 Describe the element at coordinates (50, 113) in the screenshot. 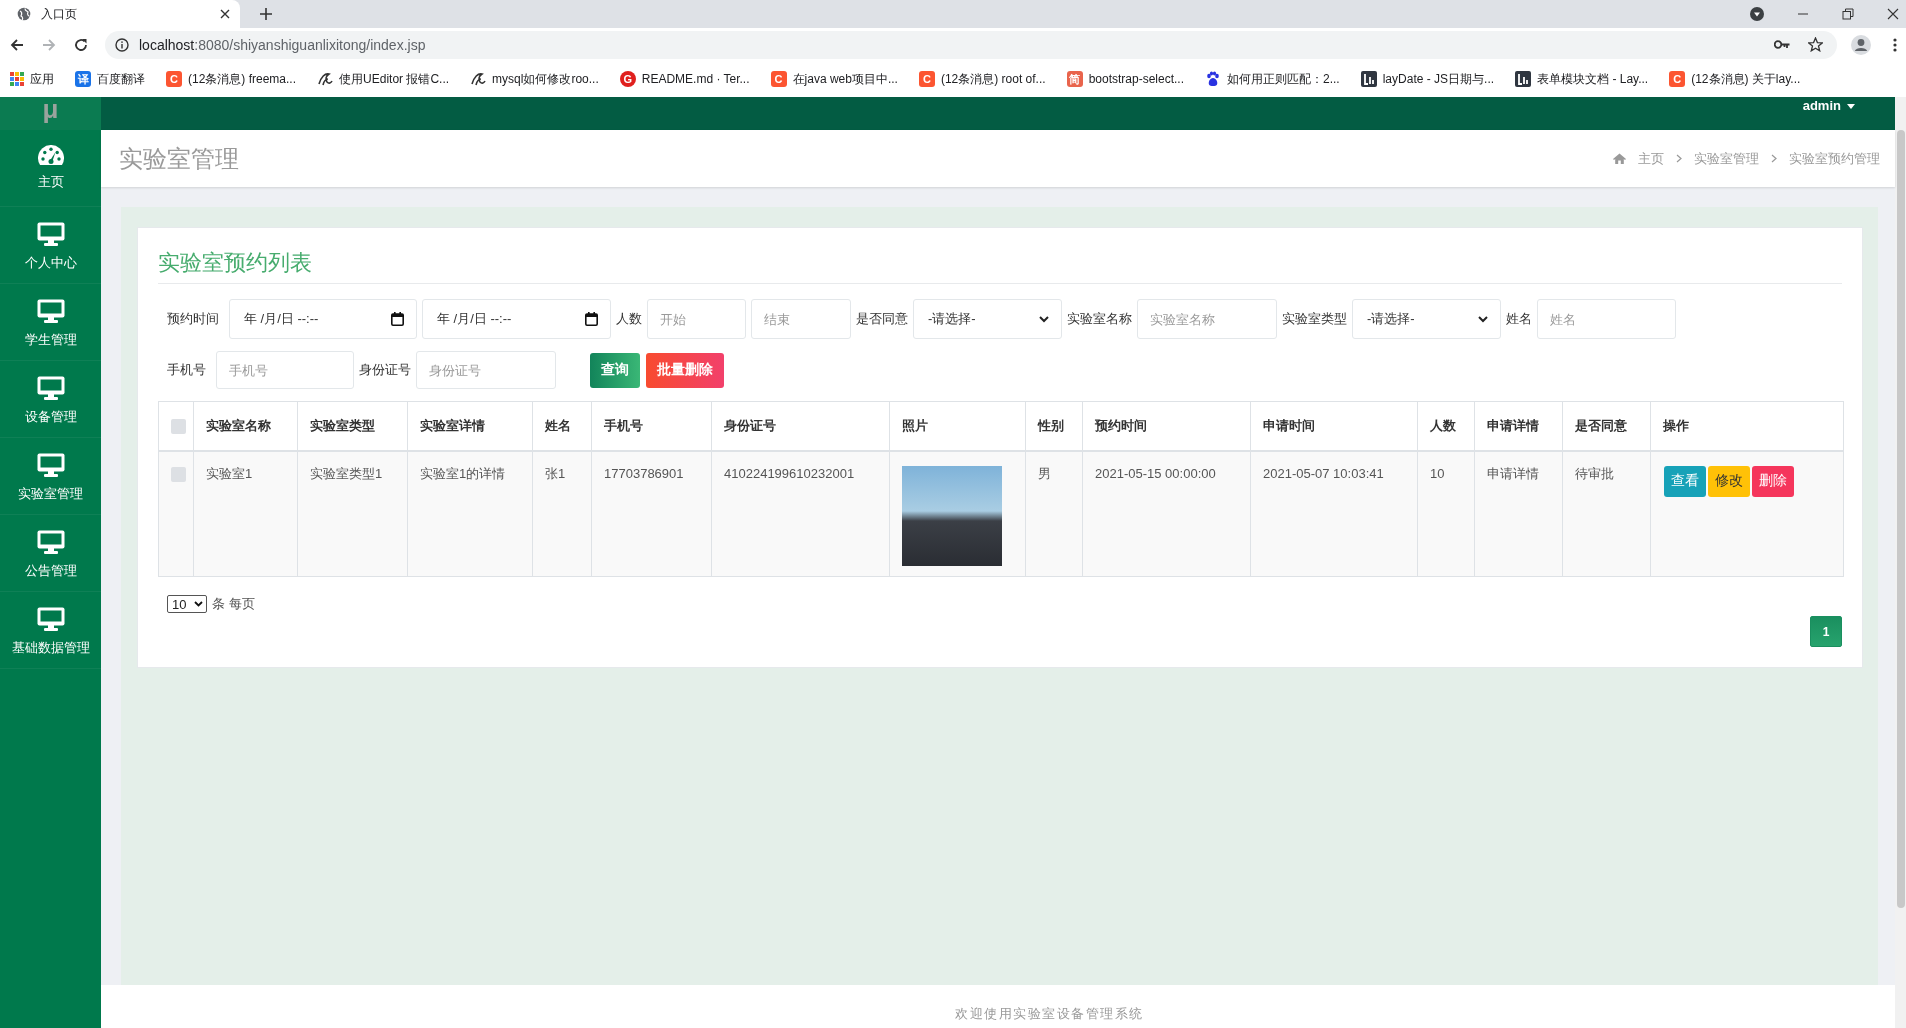

I see `logo: μ` at that location.